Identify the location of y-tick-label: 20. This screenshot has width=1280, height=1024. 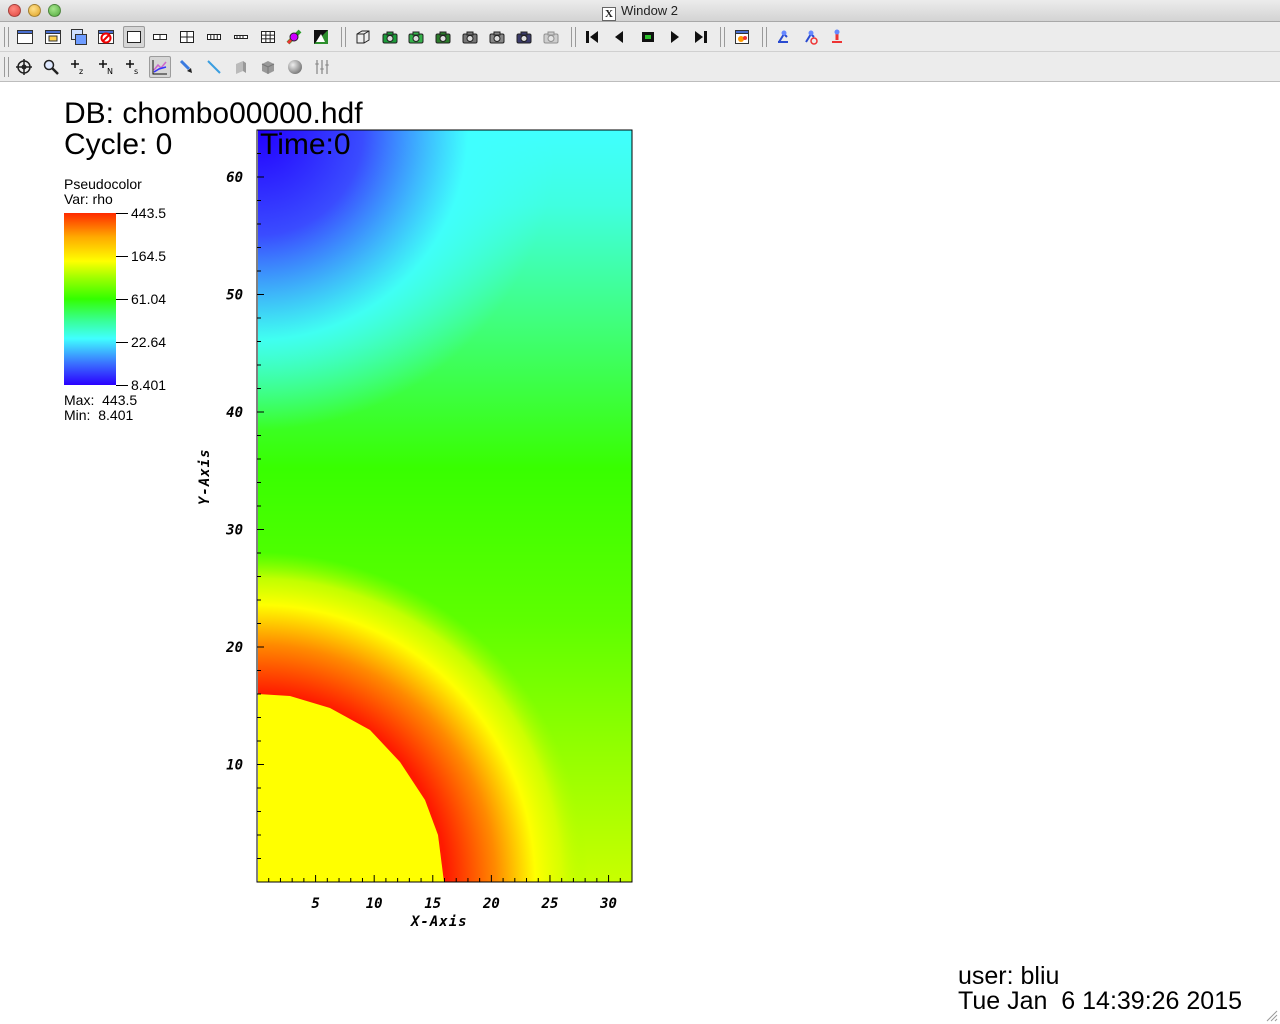
(234, 648).